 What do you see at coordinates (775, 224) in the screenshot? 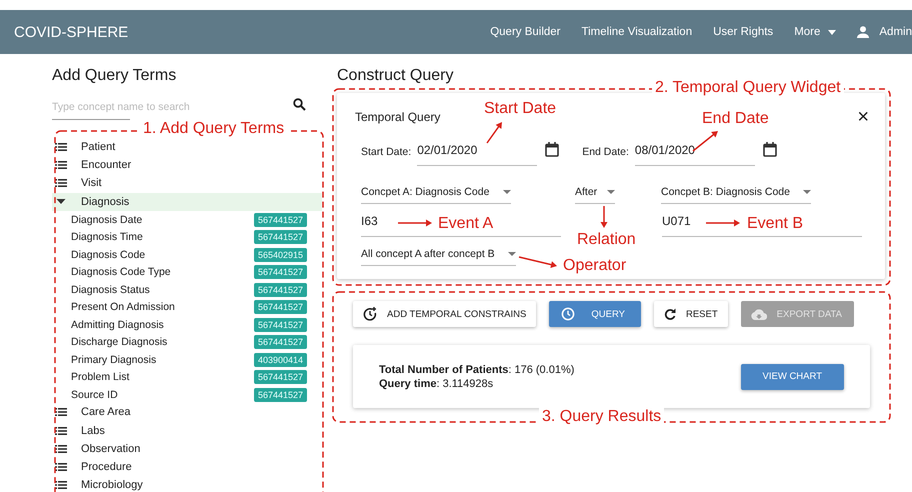
I see `annotation-label: Event B` at bounding box center [775, 224].